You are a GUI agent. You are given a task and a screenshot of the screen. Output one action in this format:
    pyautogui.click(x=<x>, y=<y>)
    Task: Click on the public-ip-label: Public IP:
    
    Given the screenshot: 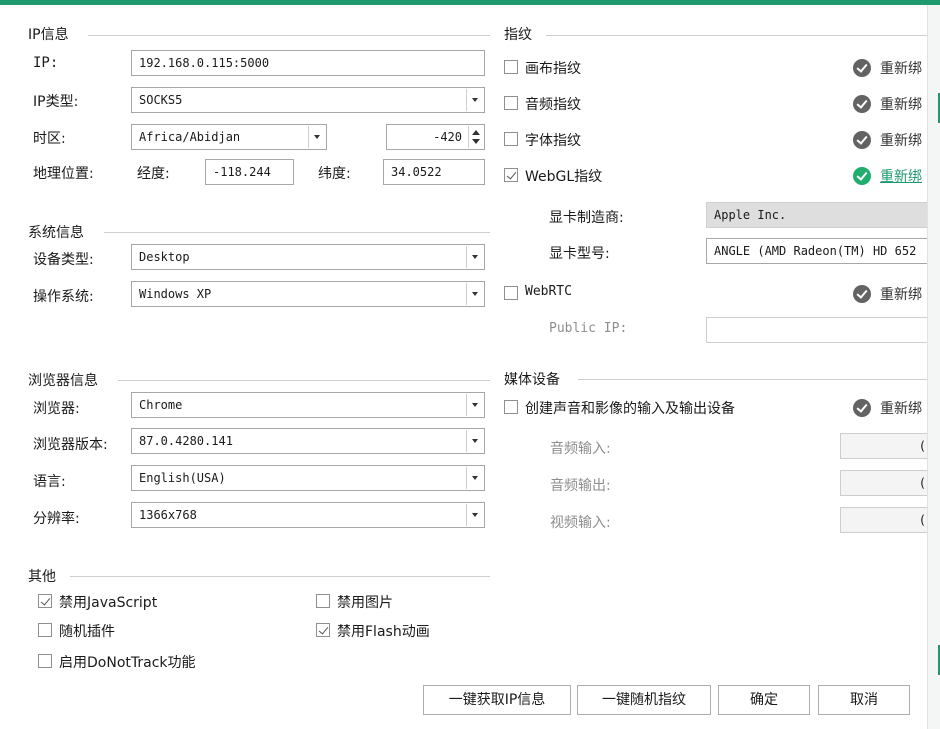 What is the action you would take?
    pyautogui.click(x=588, y=328)
    